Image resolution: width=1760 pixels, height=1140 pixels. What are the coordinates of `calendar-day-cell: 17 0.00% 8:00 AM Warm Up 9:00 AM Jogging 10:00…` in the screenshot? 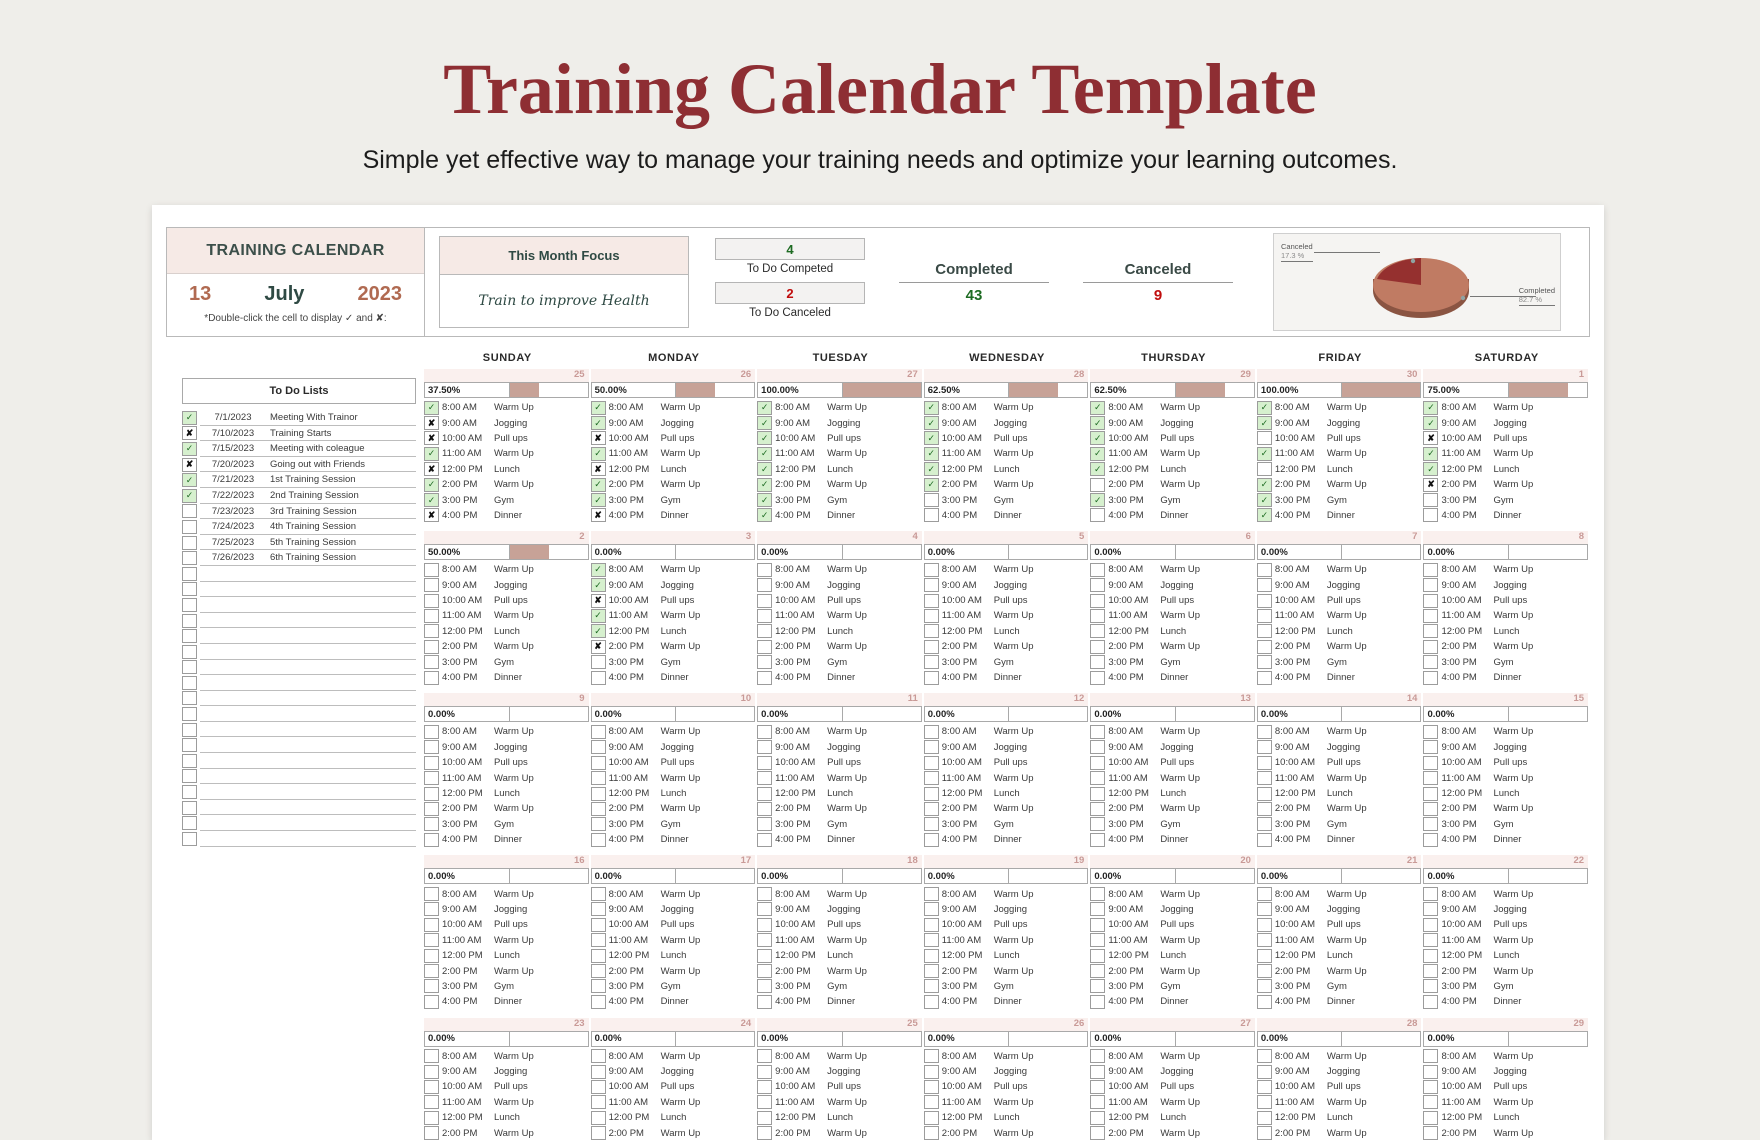 It's located at (674, 935).